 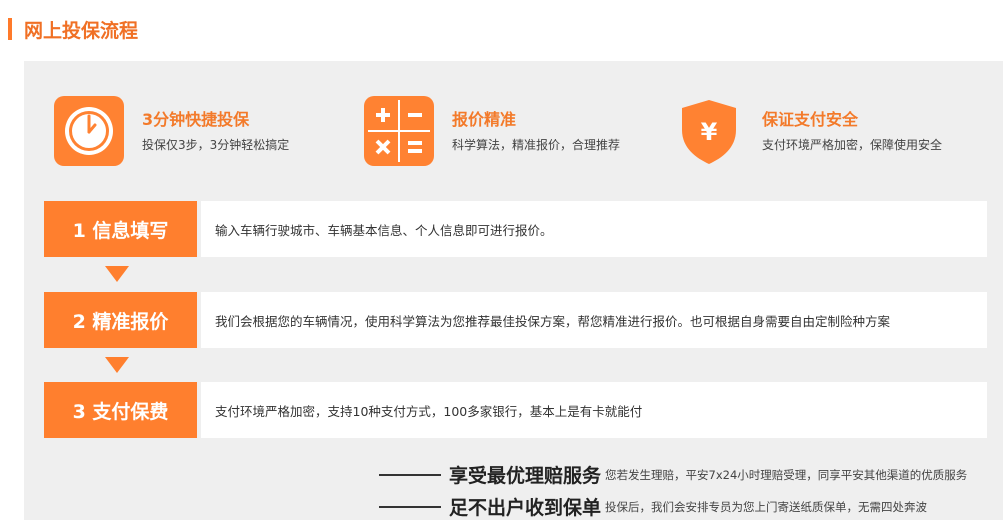 I want to click on feature-subtitle: 支付环境严格加密，保障使用安全, so click(x=852, y=145).